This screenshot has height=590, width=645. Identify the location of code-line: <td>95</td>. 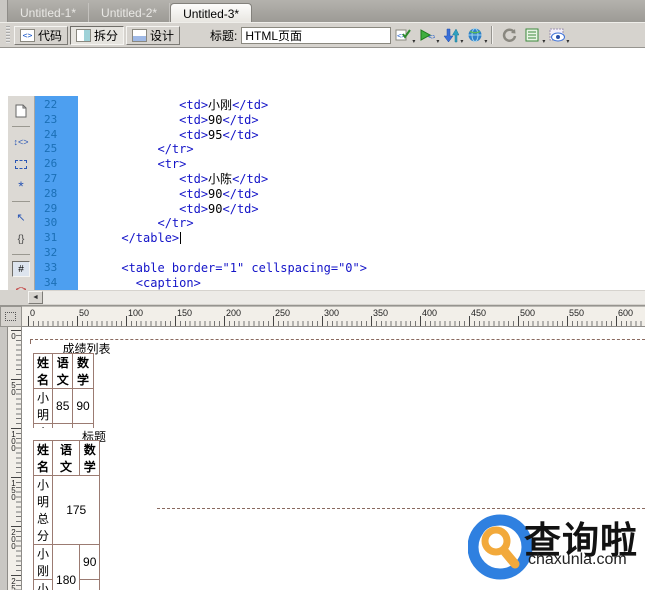
(361, 135).